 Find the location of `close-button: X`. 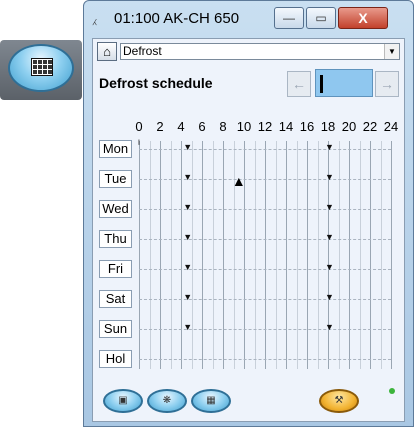

close-button: X is located at coordinates (363, 18).